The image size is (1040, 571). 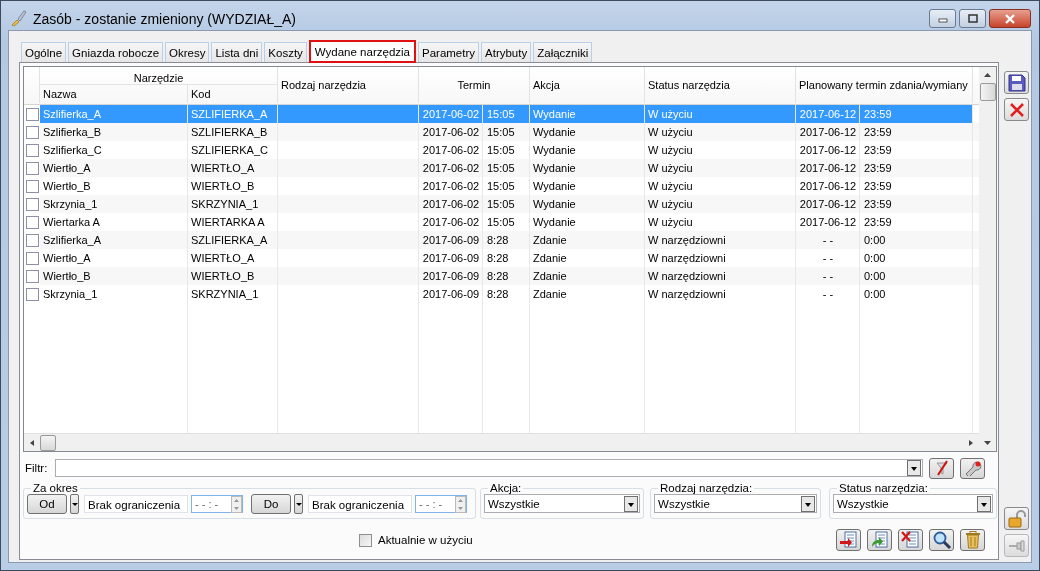 What do you see at coordinates (1016, 82) in the screenshot?
I see `save-button` at bounding box center [1016, 82].